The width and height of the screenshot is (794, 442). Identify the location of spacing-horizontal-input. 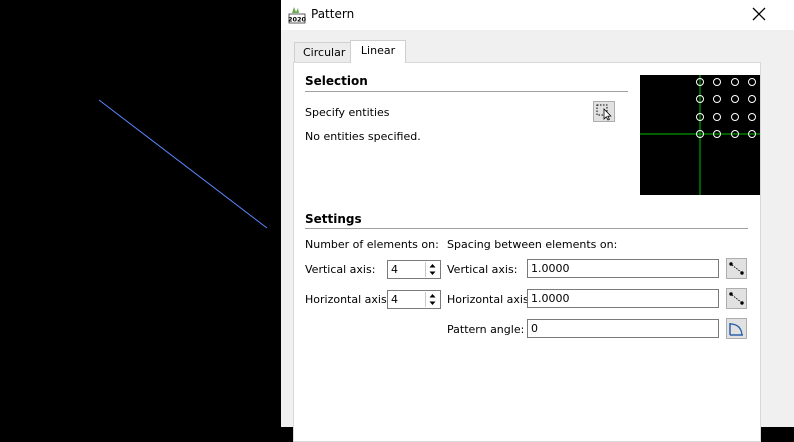
(621, 298).